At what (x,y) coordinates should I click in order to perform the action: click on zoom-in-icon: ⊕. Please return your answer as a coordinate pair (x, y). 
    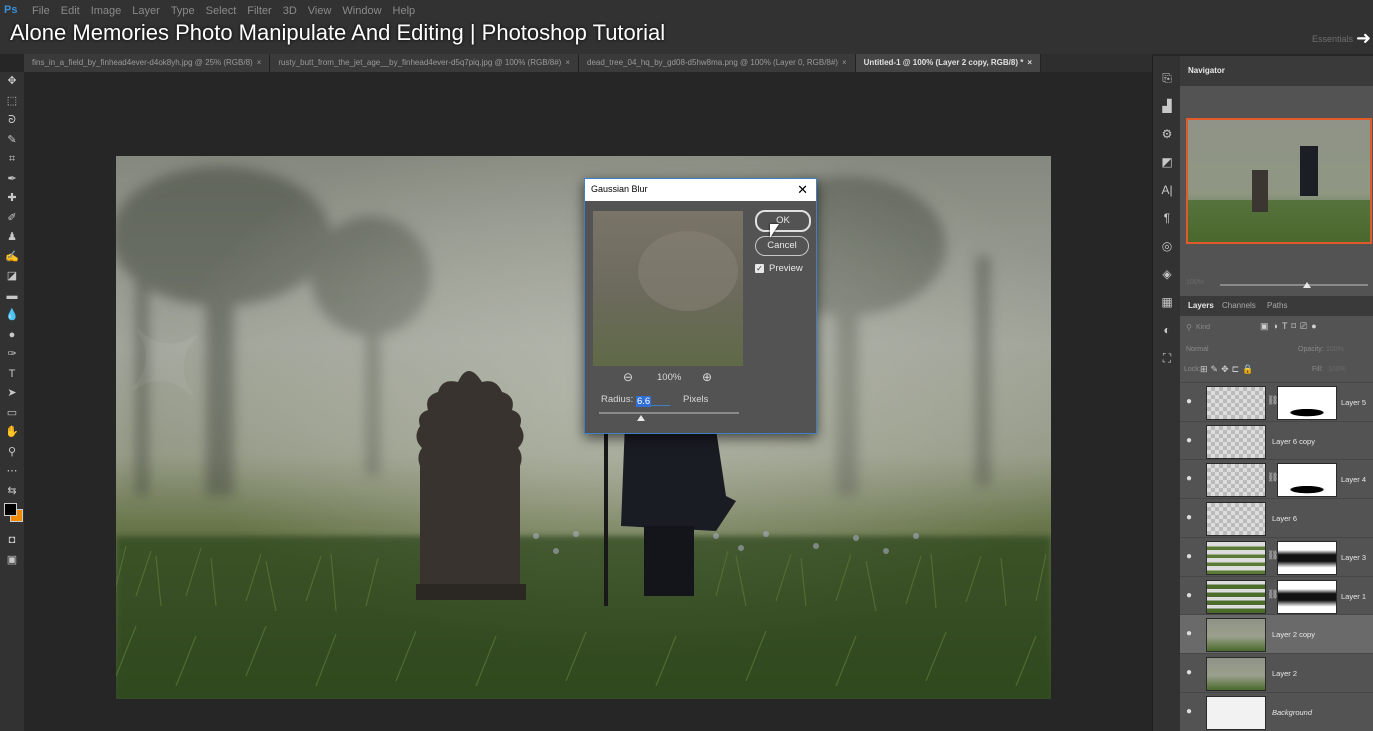
    Looking at the image, I should click on (707, 377).